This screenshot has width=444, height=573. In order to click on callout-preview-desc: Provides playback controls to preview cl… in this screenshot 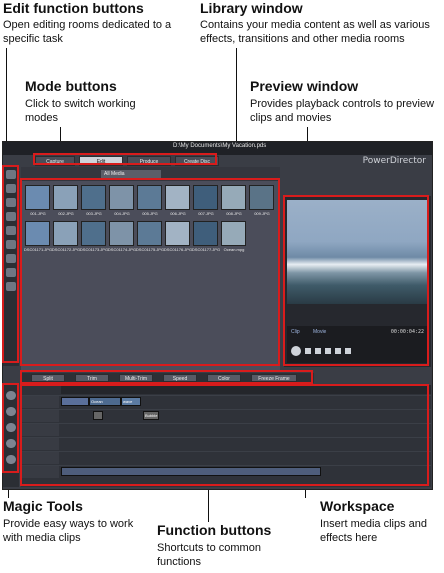, I will do `click(342, 111)`.